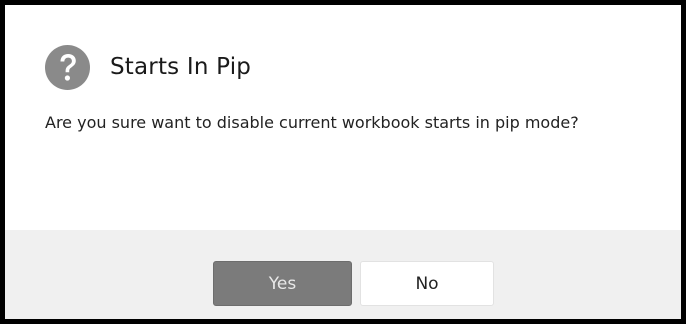 The width and height of the screenshot is (686, 324). Describe the element at coordinates (181, 67) in the screenshot. I see `dialog-title: Starts In Pip` at that location.